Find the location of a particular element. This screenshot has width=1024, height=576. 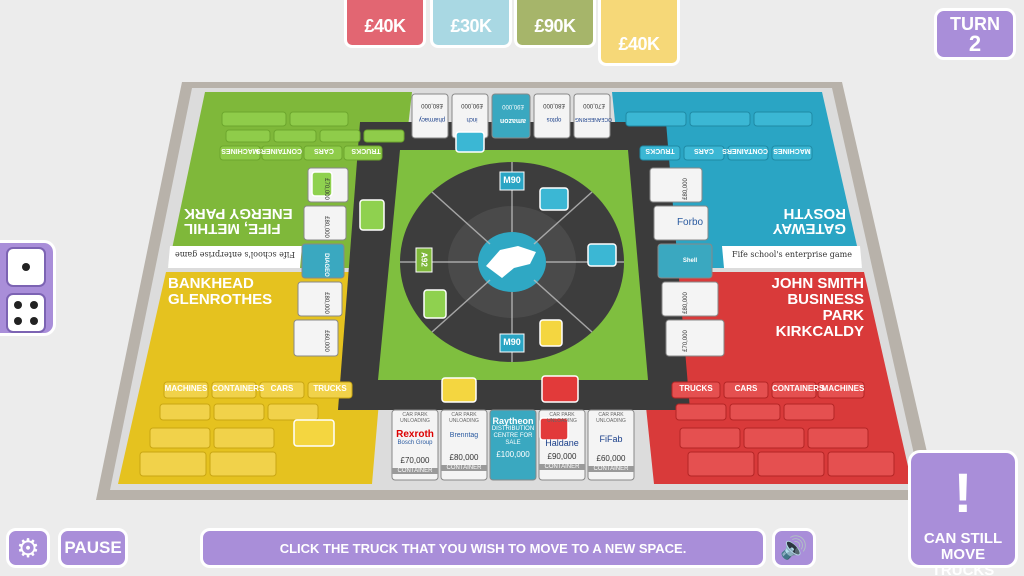

region-name-yellow: BANKHEAD GLENROTHES is located at coordinates (220, 291).